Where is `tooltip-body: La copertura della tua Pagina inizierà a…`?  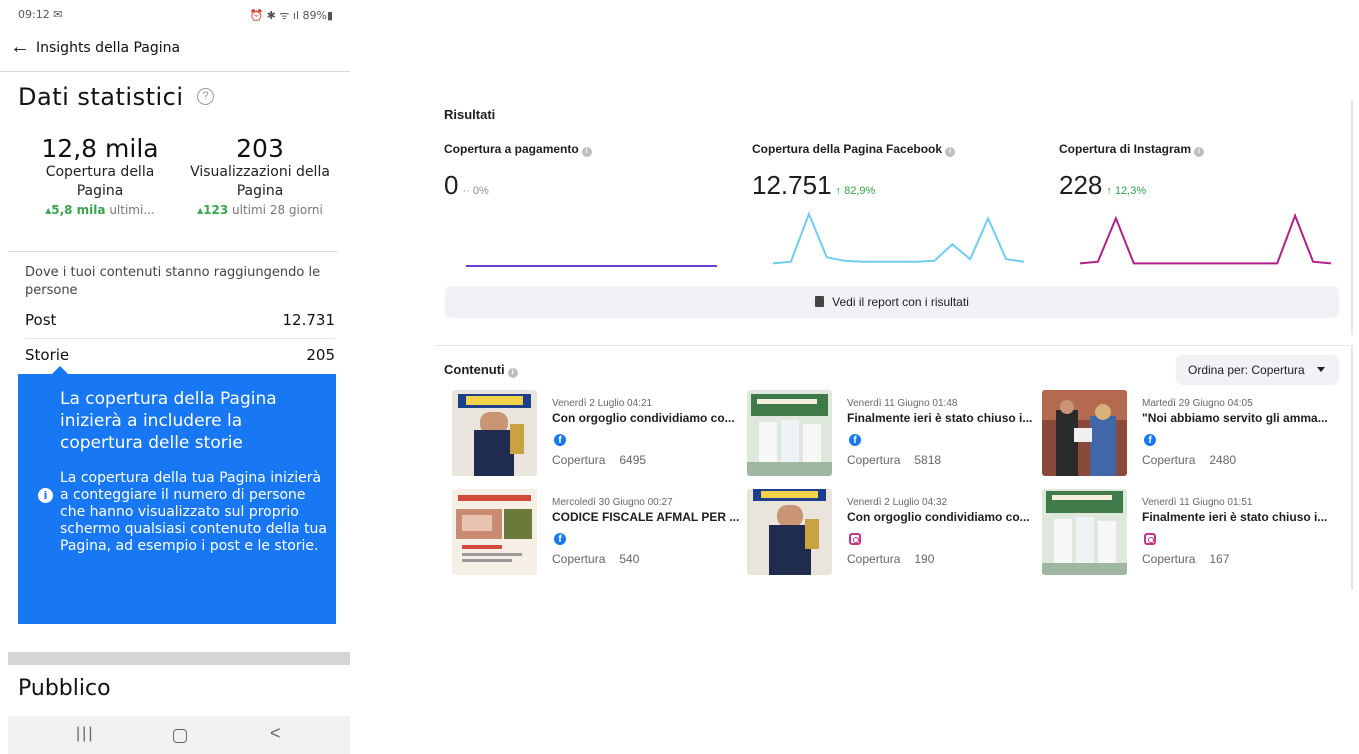
tooltip-body: La copertura della tua Pagina inizierà a… is located at coordinates (194, 512).